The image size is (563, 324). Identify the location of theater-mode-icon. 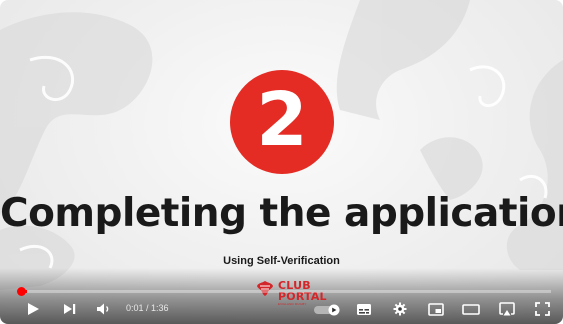
(471, 309).